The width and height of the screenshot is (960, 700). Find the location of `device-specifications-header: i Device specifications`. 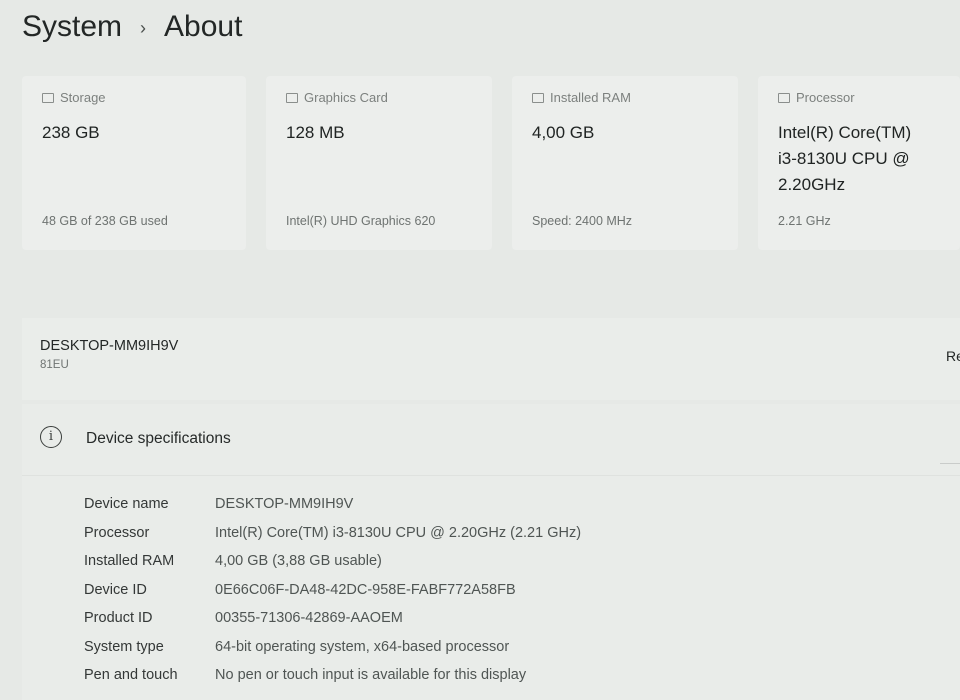

device-specifications-header: i Device specifications is located at coordinates (491, 440).